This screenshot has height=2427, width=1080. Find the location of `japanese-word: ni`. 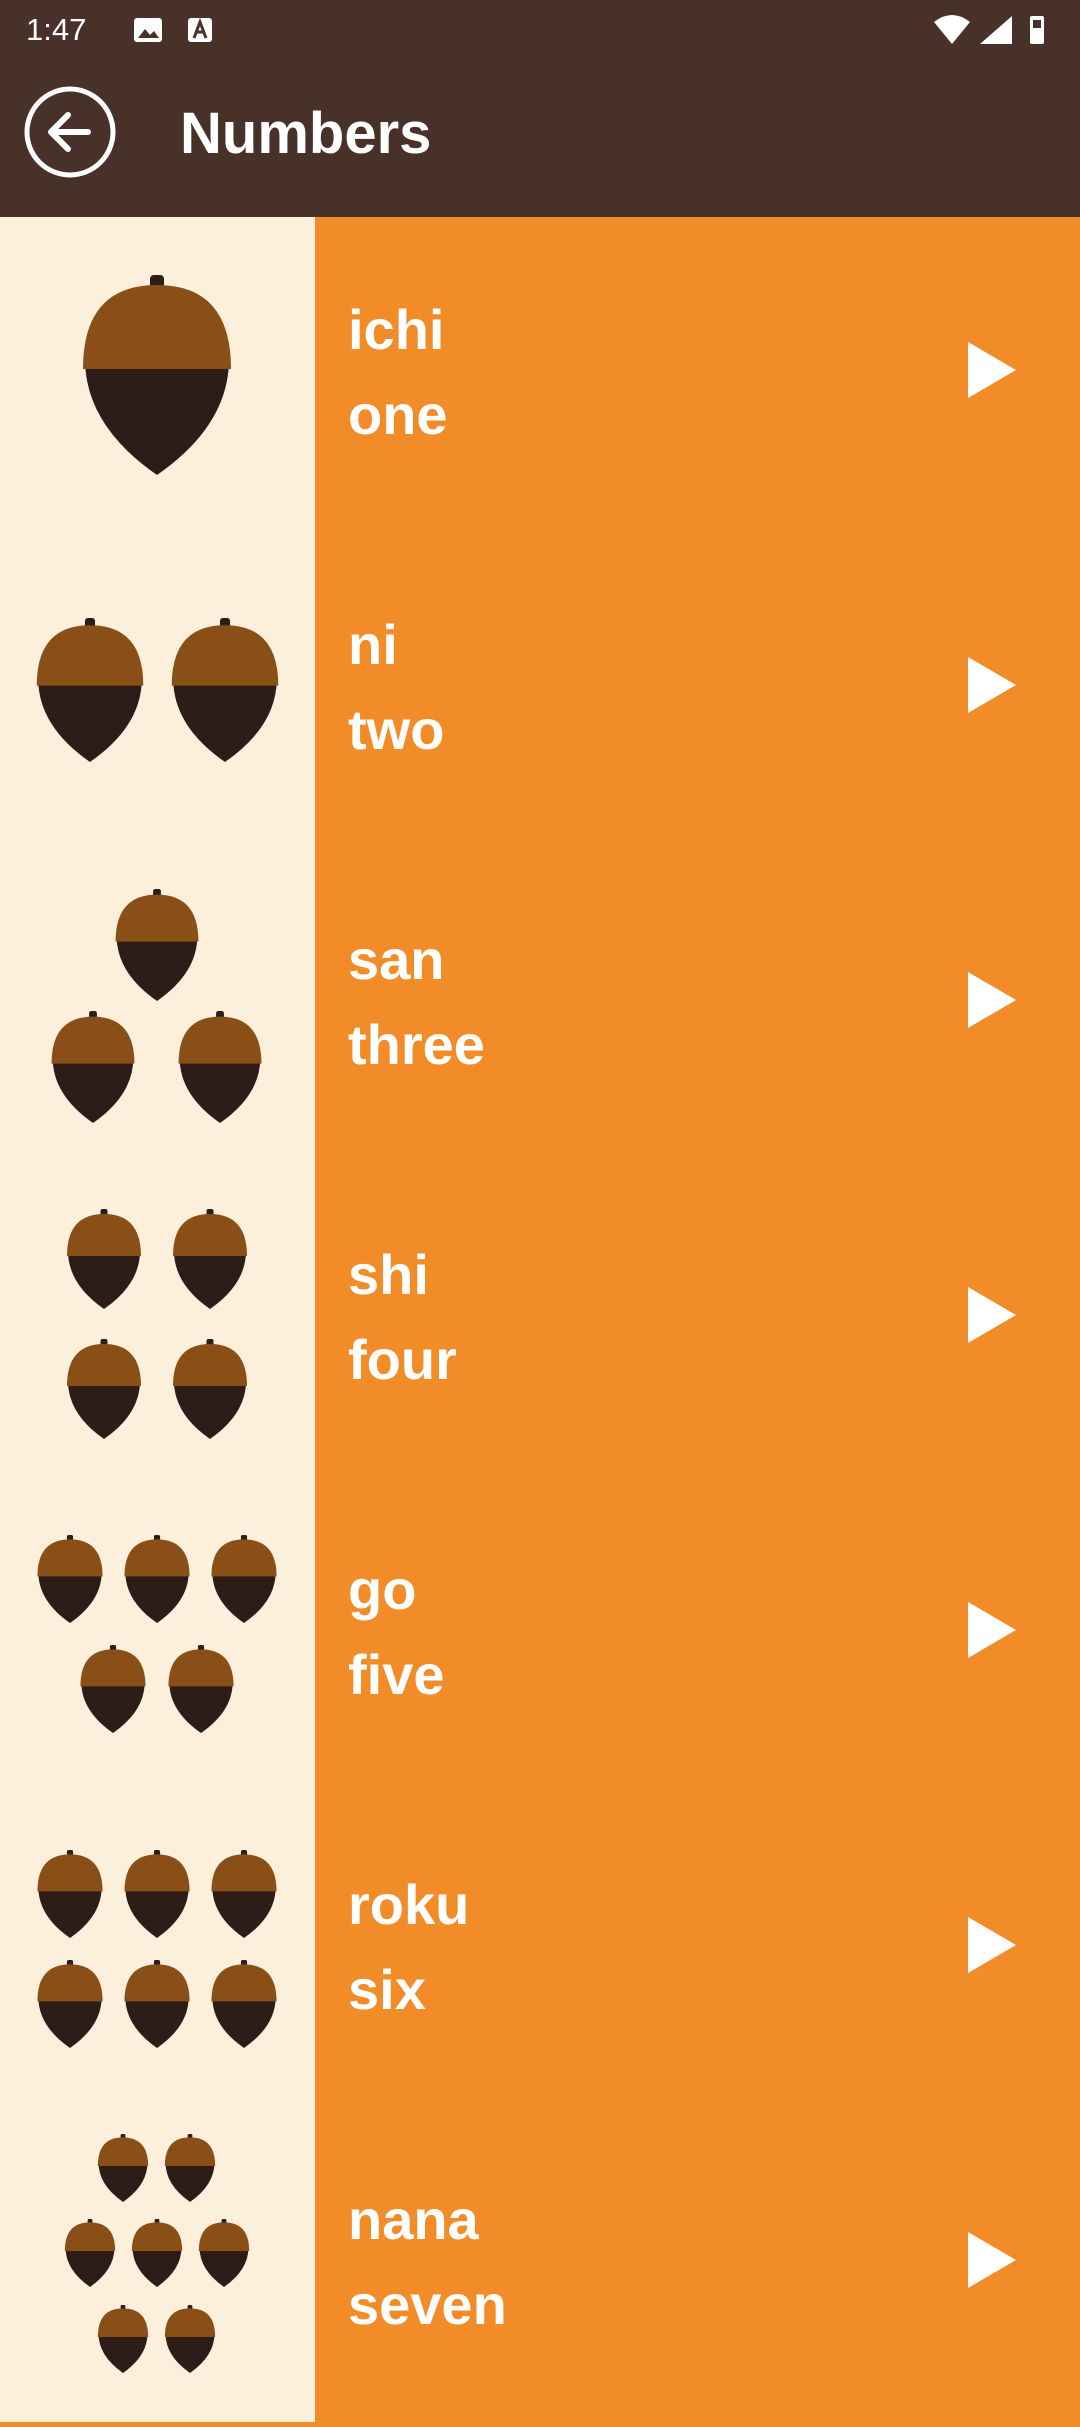

japanese-word: ni is located at coordinates (373, 644).